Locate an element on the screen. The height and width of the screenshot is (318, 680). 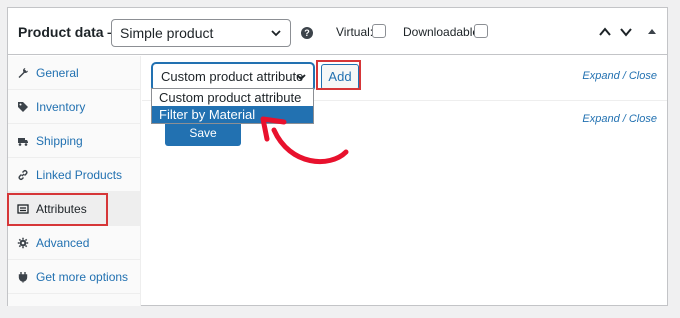
tab-label: General is located at coordinates (57, 73).